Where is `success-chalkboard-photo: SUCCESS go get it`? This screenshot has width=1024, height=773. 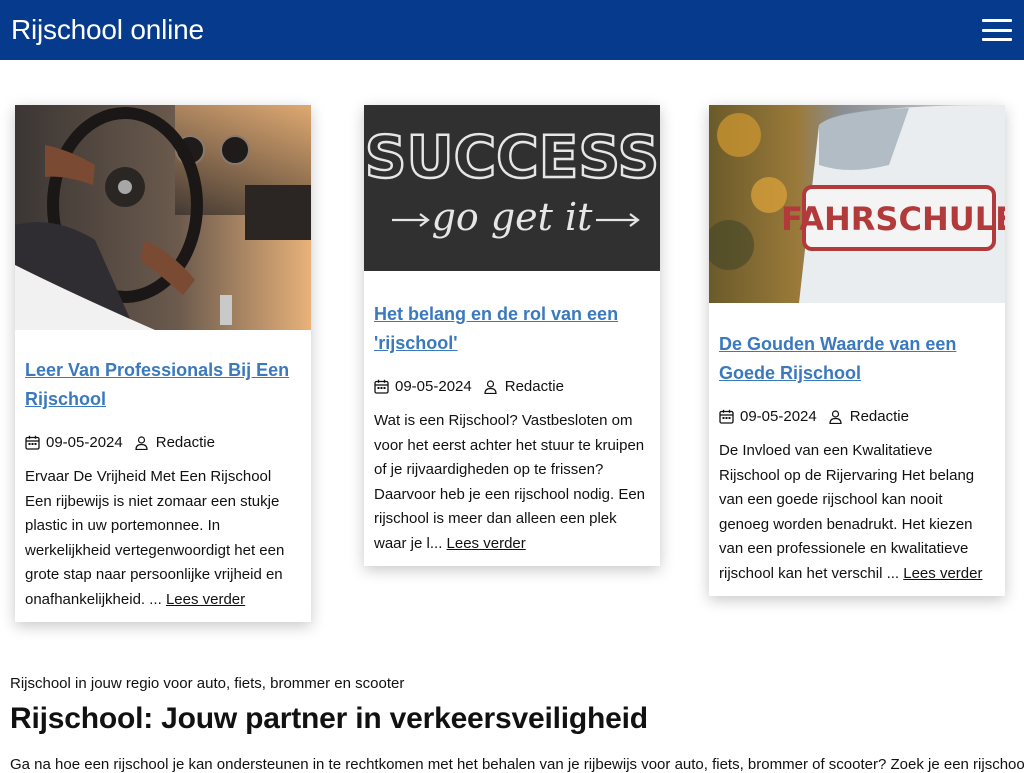
success-chalkboard-photo: SUCCESS go get it is located at coordinates (512, 188).